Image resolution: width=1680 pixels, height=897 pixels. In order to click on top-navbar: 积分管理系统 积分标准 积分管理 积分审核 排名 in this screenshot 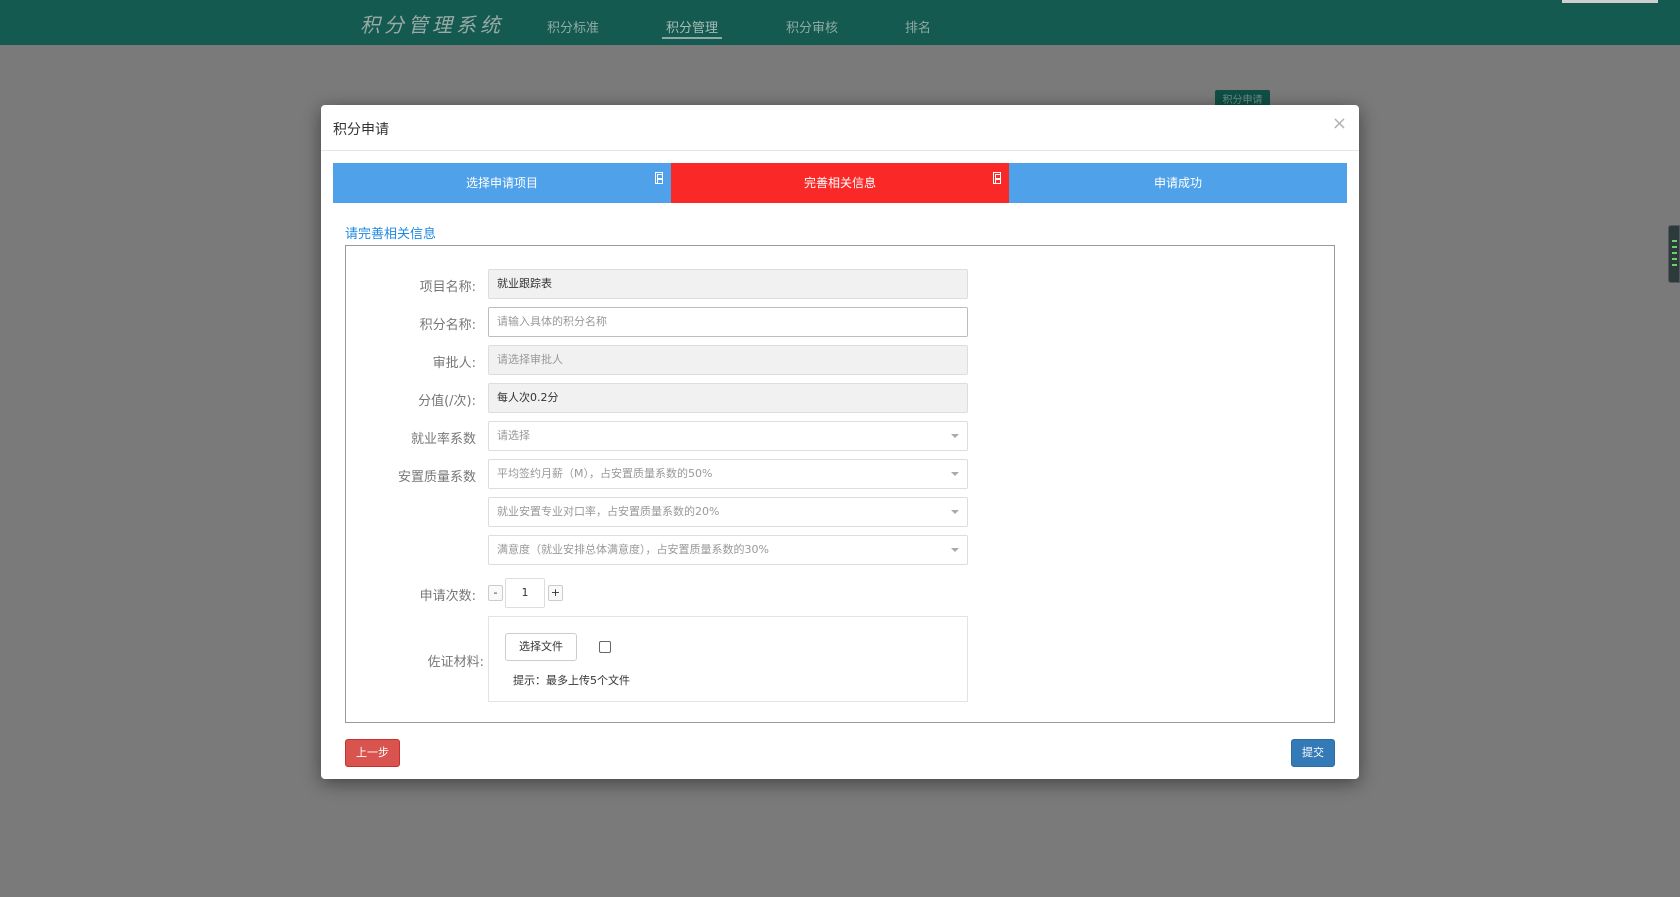, I will do `click(840, 22)`.